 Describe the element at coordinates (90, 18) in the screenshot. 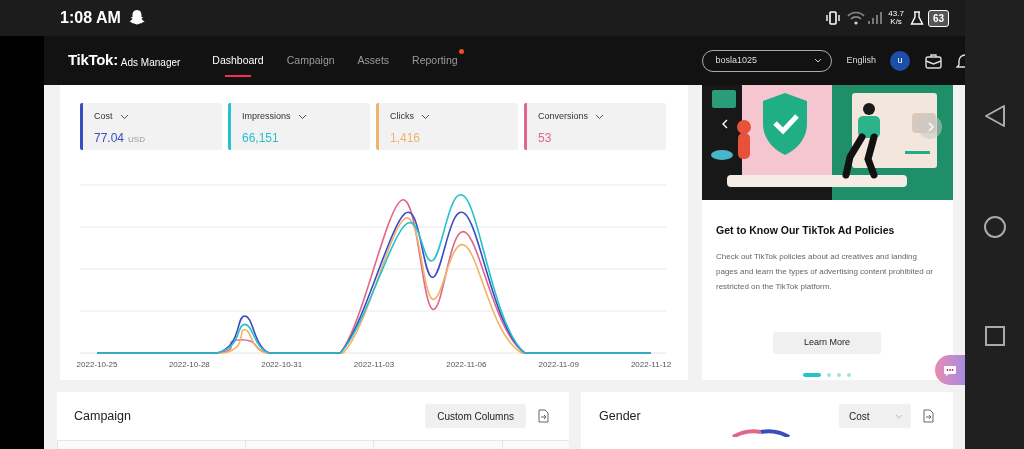

I see `clock: 1:08 AM` at that location.